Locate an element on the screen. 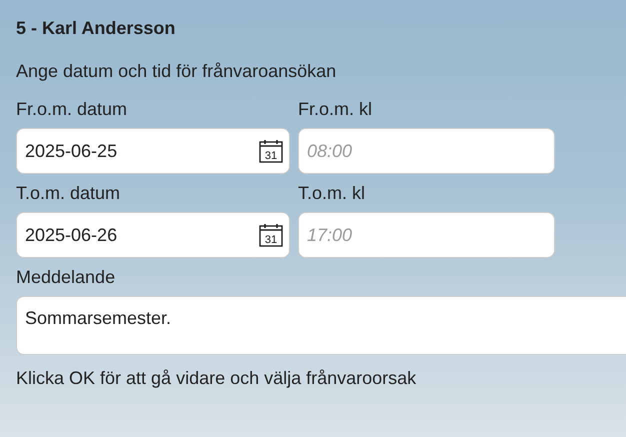 This screenshot has height=437, width=626. field-label: Fr.o.m. kl is located at coordinates (336, 109).